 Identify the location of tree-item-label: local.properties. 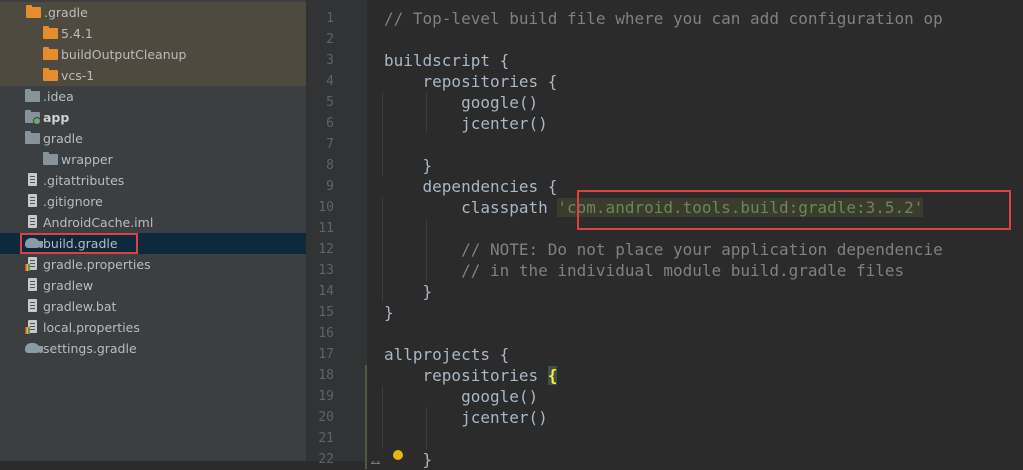
(91, 327).